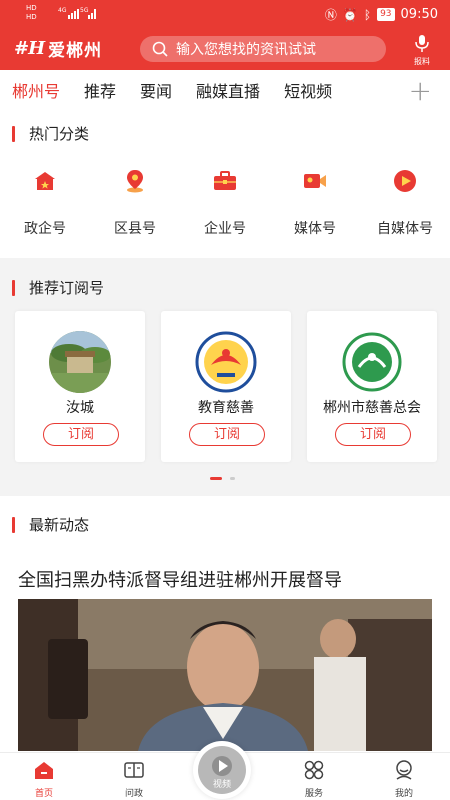 This screenshot has width=450, height=800. I want to click on logo-text: 爱郴州, so click(75, 51).